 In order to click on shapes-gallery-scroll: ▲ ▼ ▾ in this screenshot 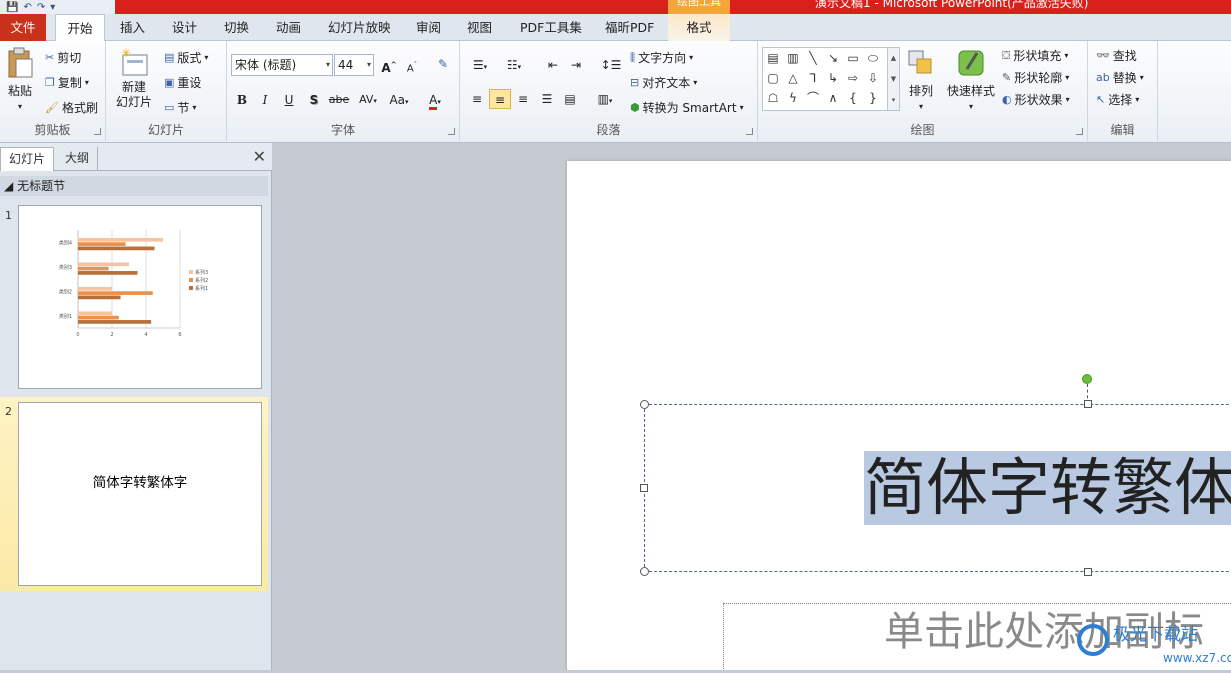, I will do `click(894, 79)`.